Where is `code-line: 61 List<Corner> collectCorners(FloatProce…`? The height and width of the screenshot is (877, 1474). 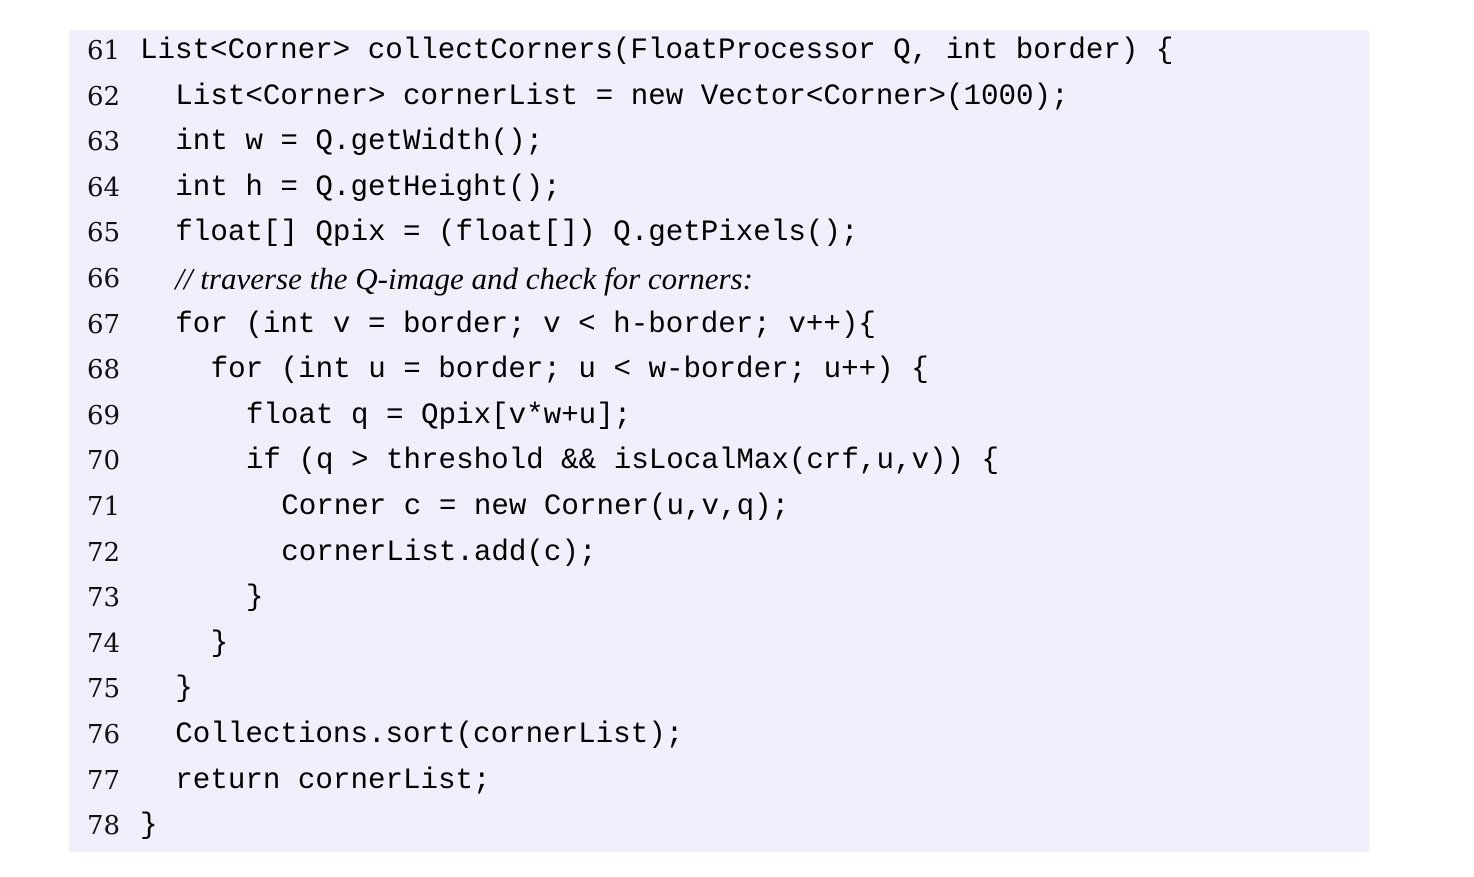 code-line: 61 List<Corner> collectCorners(FloatProce… is located at coordinates (719, 59).